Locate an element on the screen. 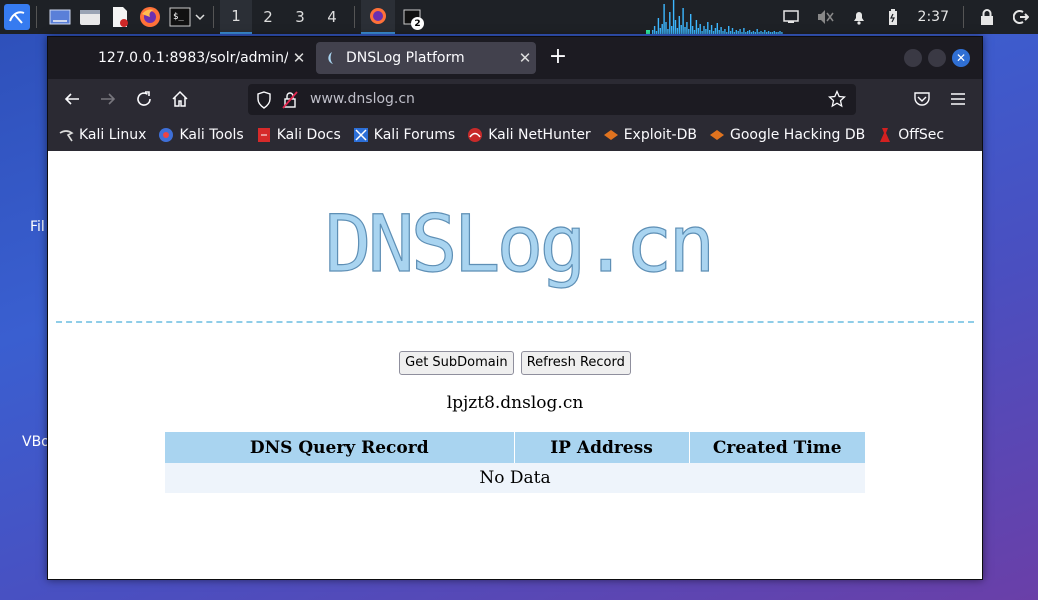 This screenshot has width=1038, height=600. volume-muted-icon is located at coordinates (825, 17).